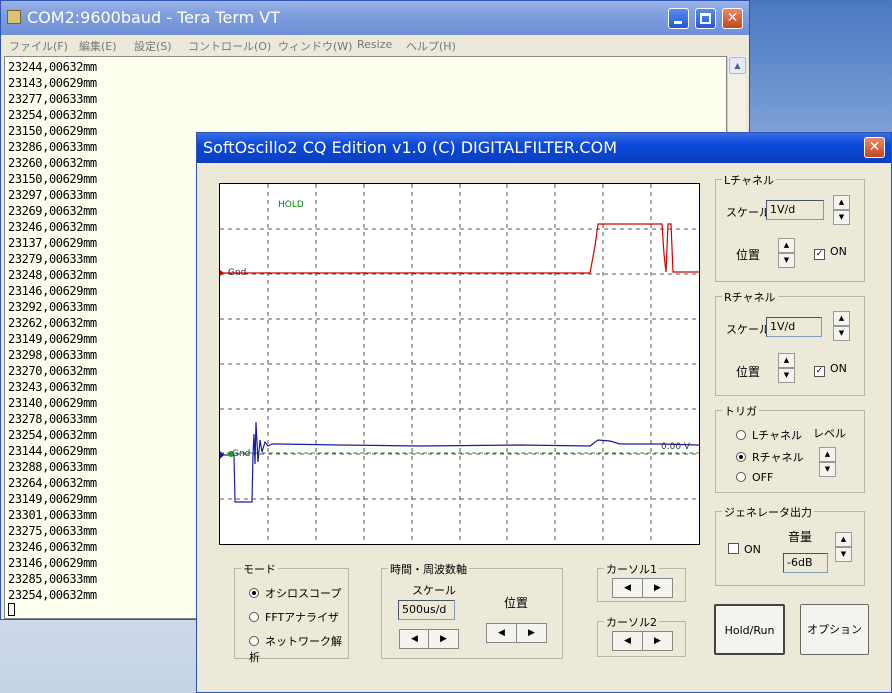 The image size is (892, 693). Describe the element at coordinates (431, 46) in the screenshot. I see `menu-help: ヘルプ(H)` at that location.